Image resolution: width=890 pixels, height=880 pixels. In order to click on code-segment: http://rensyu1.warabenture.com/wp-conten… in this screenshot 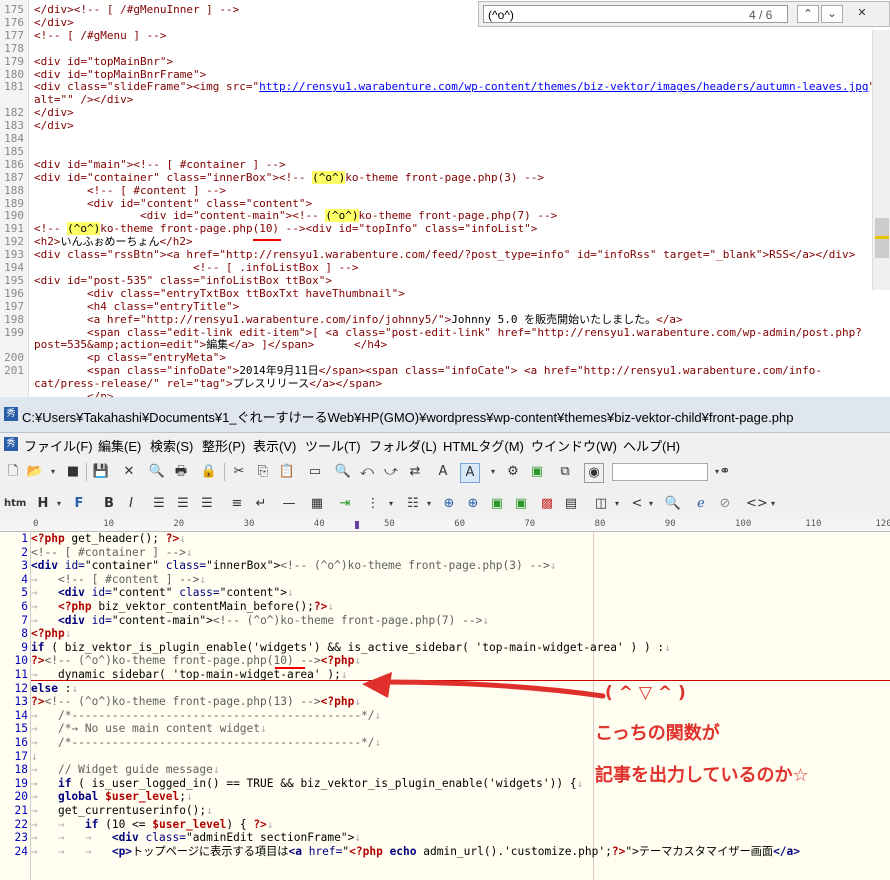, I will do `click(563, 86)`.